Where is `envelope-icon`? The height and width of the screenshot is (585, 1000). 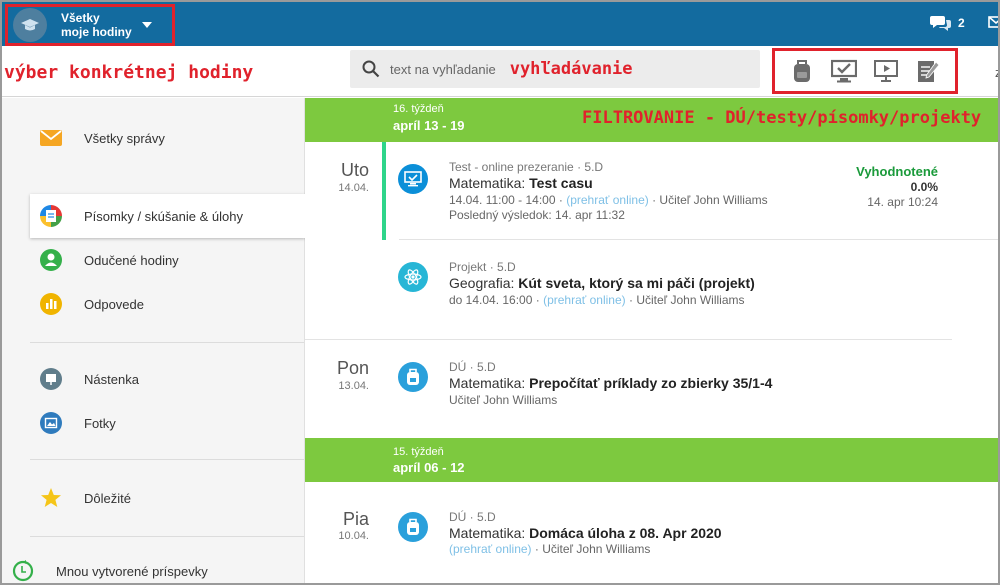 envelope-icon is located at coordinates (51, 138).